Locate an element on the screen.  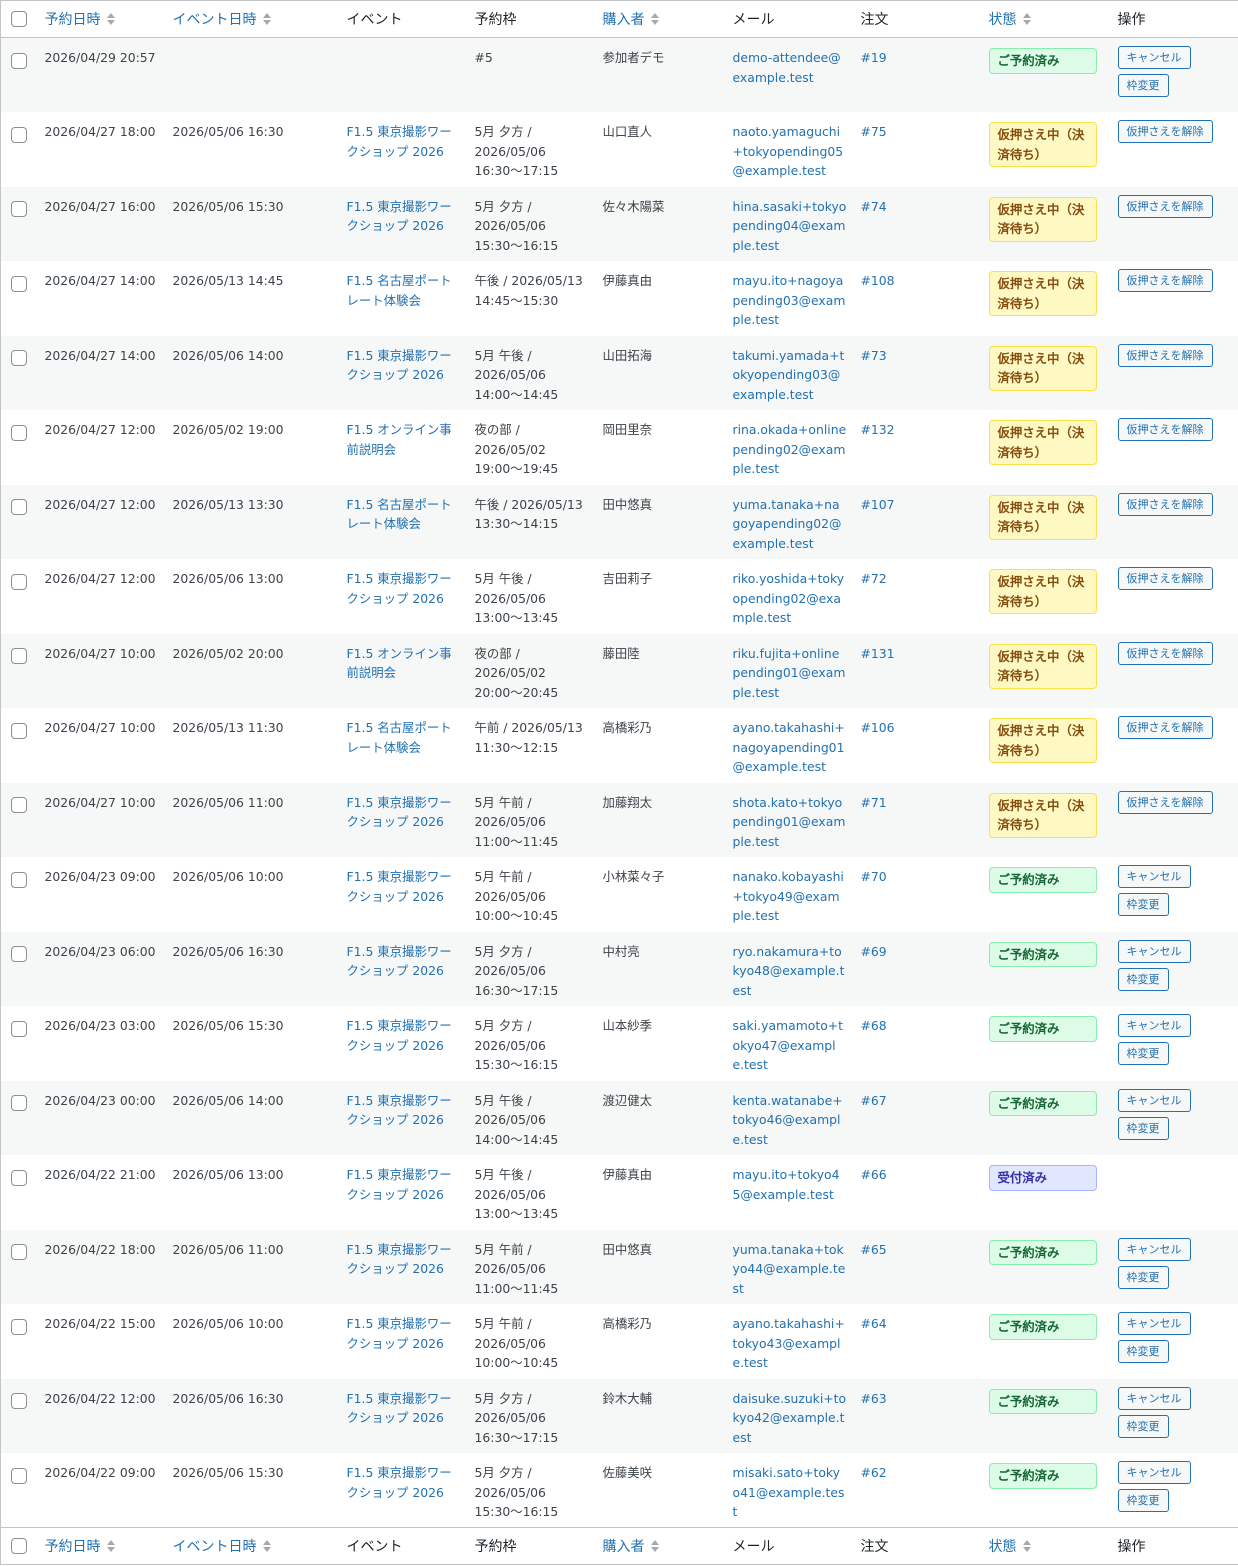
column-footer-booked: 予約日時 is located at coordinates (98, 1546).